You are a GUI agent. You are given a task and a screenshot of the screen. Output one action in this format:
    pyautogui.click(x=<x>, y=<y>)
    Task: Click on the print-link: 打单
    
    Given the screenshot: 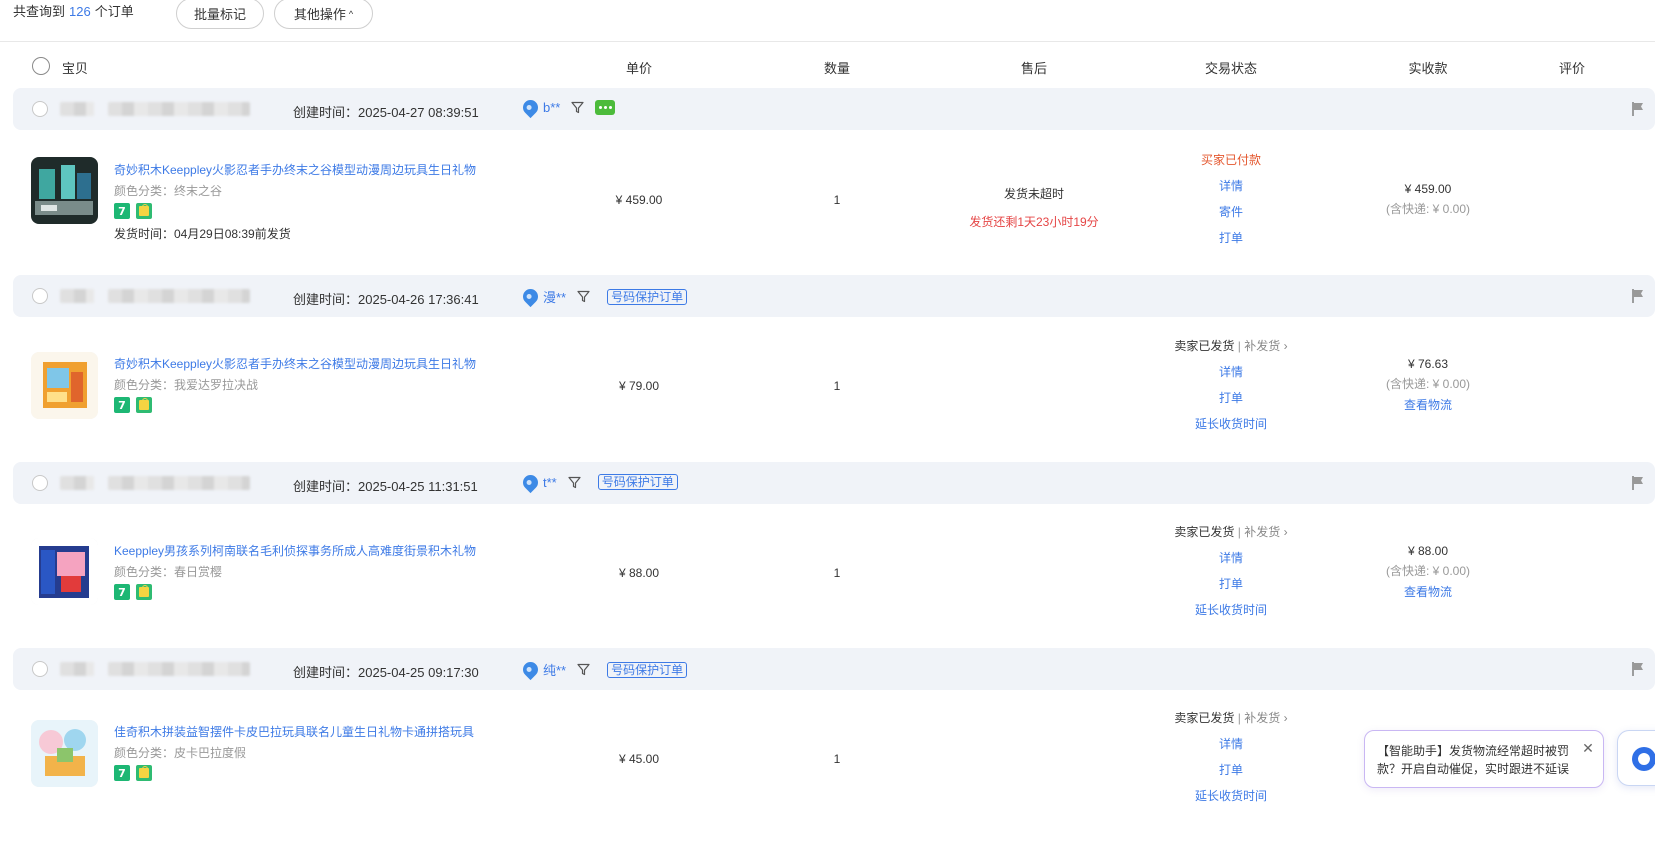 What is the action you would take?
    pyautogui.click(x=1231, y=238)
    